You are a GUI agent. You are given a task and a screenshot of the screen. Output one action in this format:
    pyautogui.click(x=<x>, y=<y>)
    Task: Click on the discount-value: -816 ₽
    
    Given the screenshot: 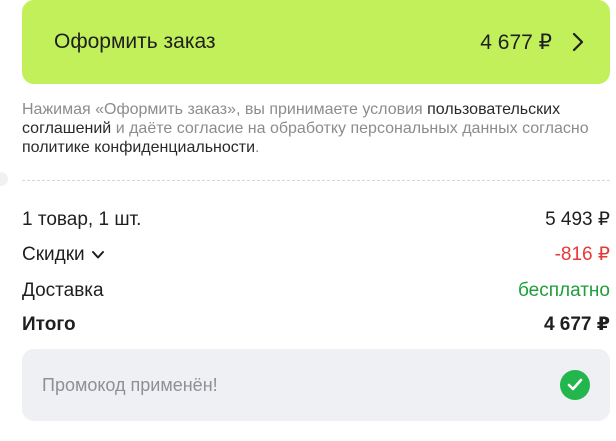 What is the action you would take?
    pyautogui.click(x=582, y=254)
    